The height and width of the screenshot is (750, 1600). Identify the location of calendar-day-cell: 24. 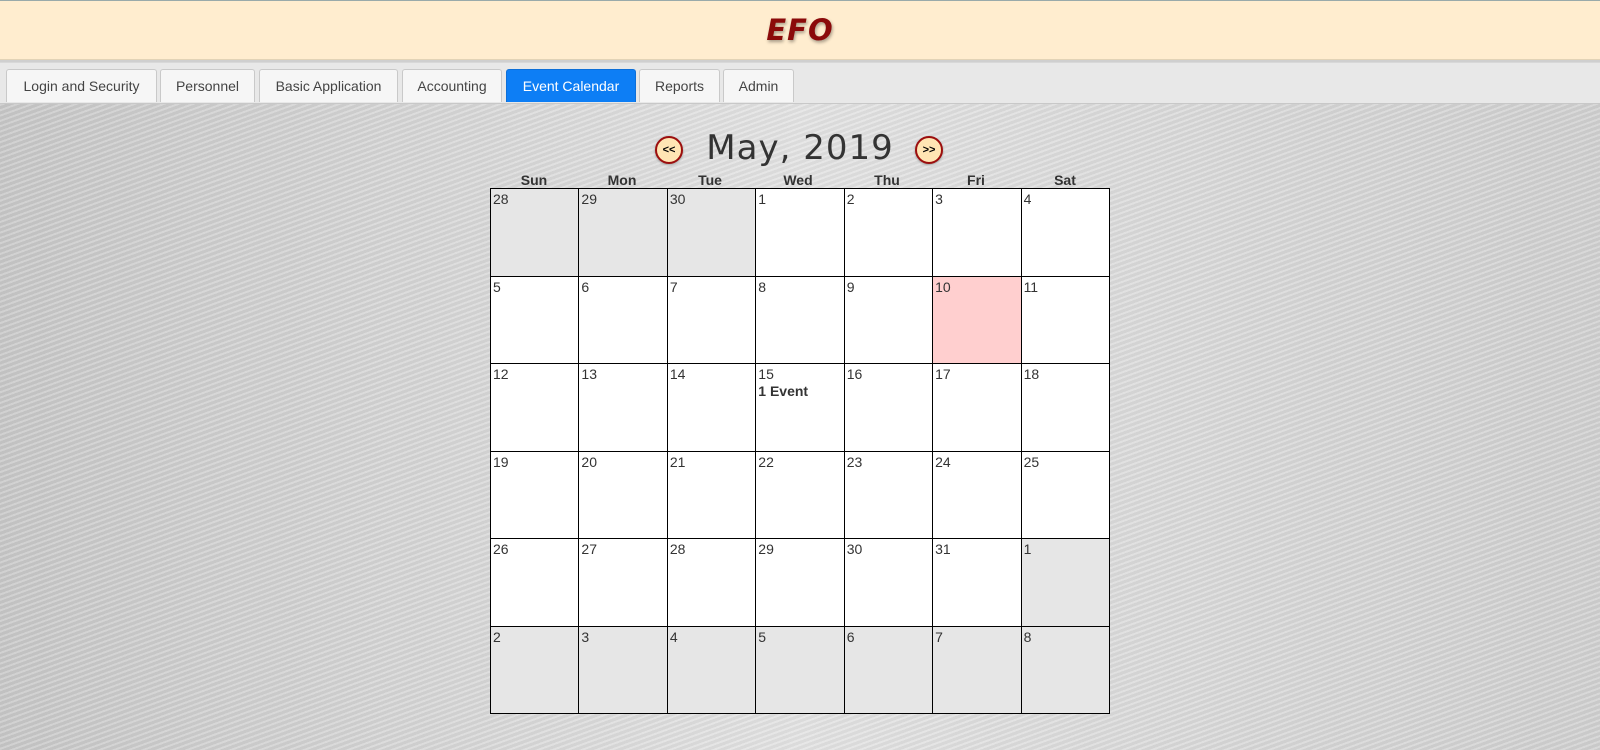
(977, 494).